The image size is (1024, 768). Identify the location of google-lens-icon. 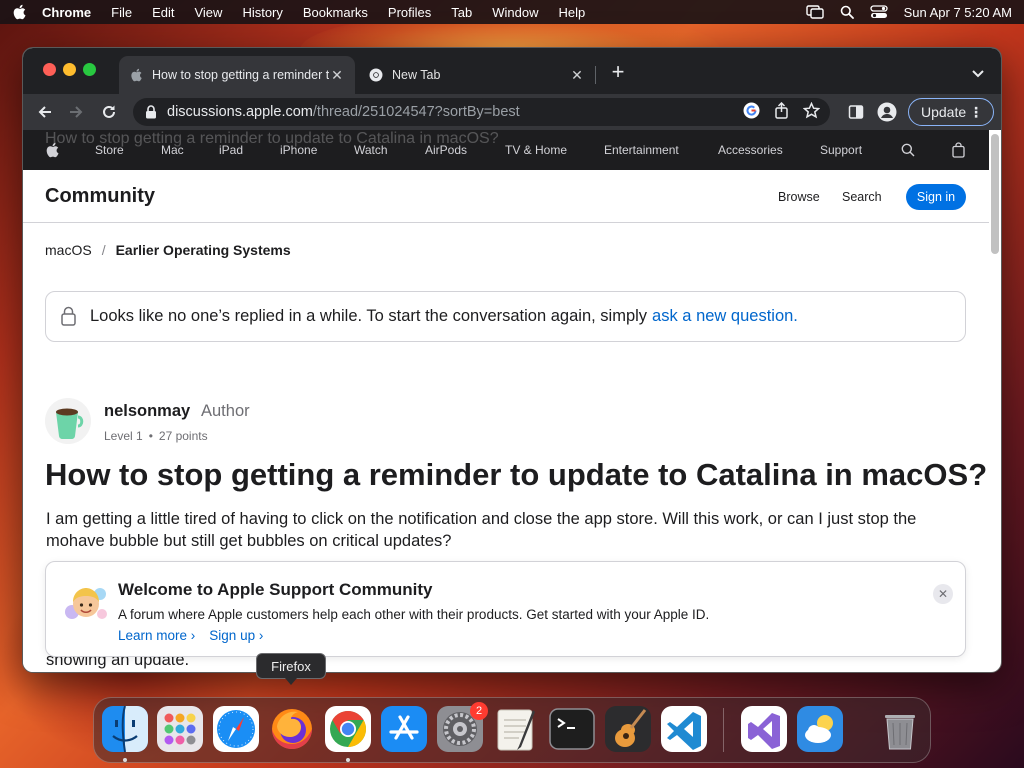
(751, 110).